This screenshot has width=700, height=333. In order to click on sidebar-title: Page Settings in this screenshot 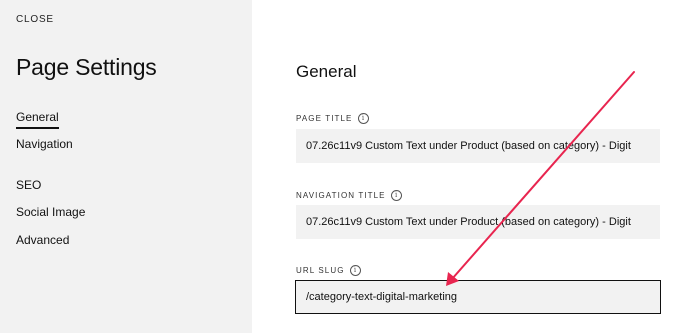, I will do `click(86, 67)`.